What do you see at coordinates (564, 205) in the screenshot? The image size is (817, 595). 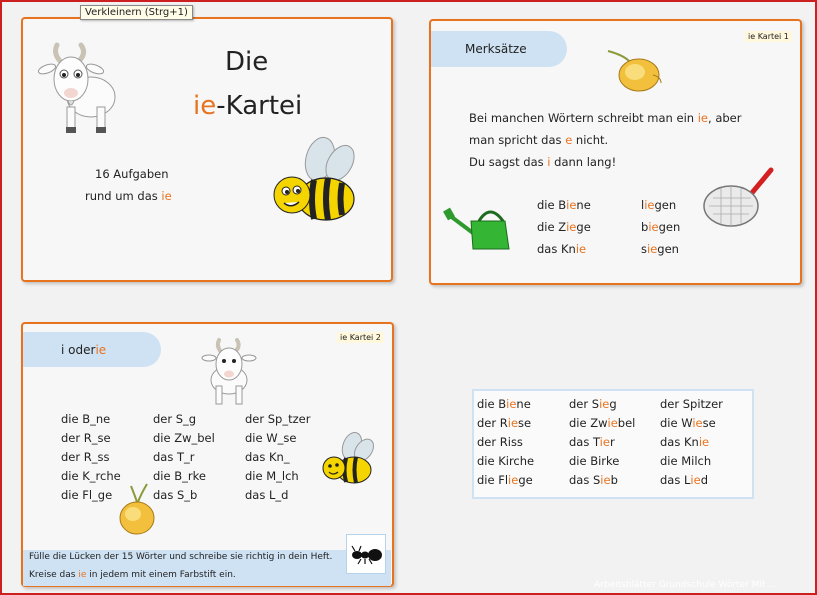 I see `noun-biene: die Biene` at bounding box center [564, 205].